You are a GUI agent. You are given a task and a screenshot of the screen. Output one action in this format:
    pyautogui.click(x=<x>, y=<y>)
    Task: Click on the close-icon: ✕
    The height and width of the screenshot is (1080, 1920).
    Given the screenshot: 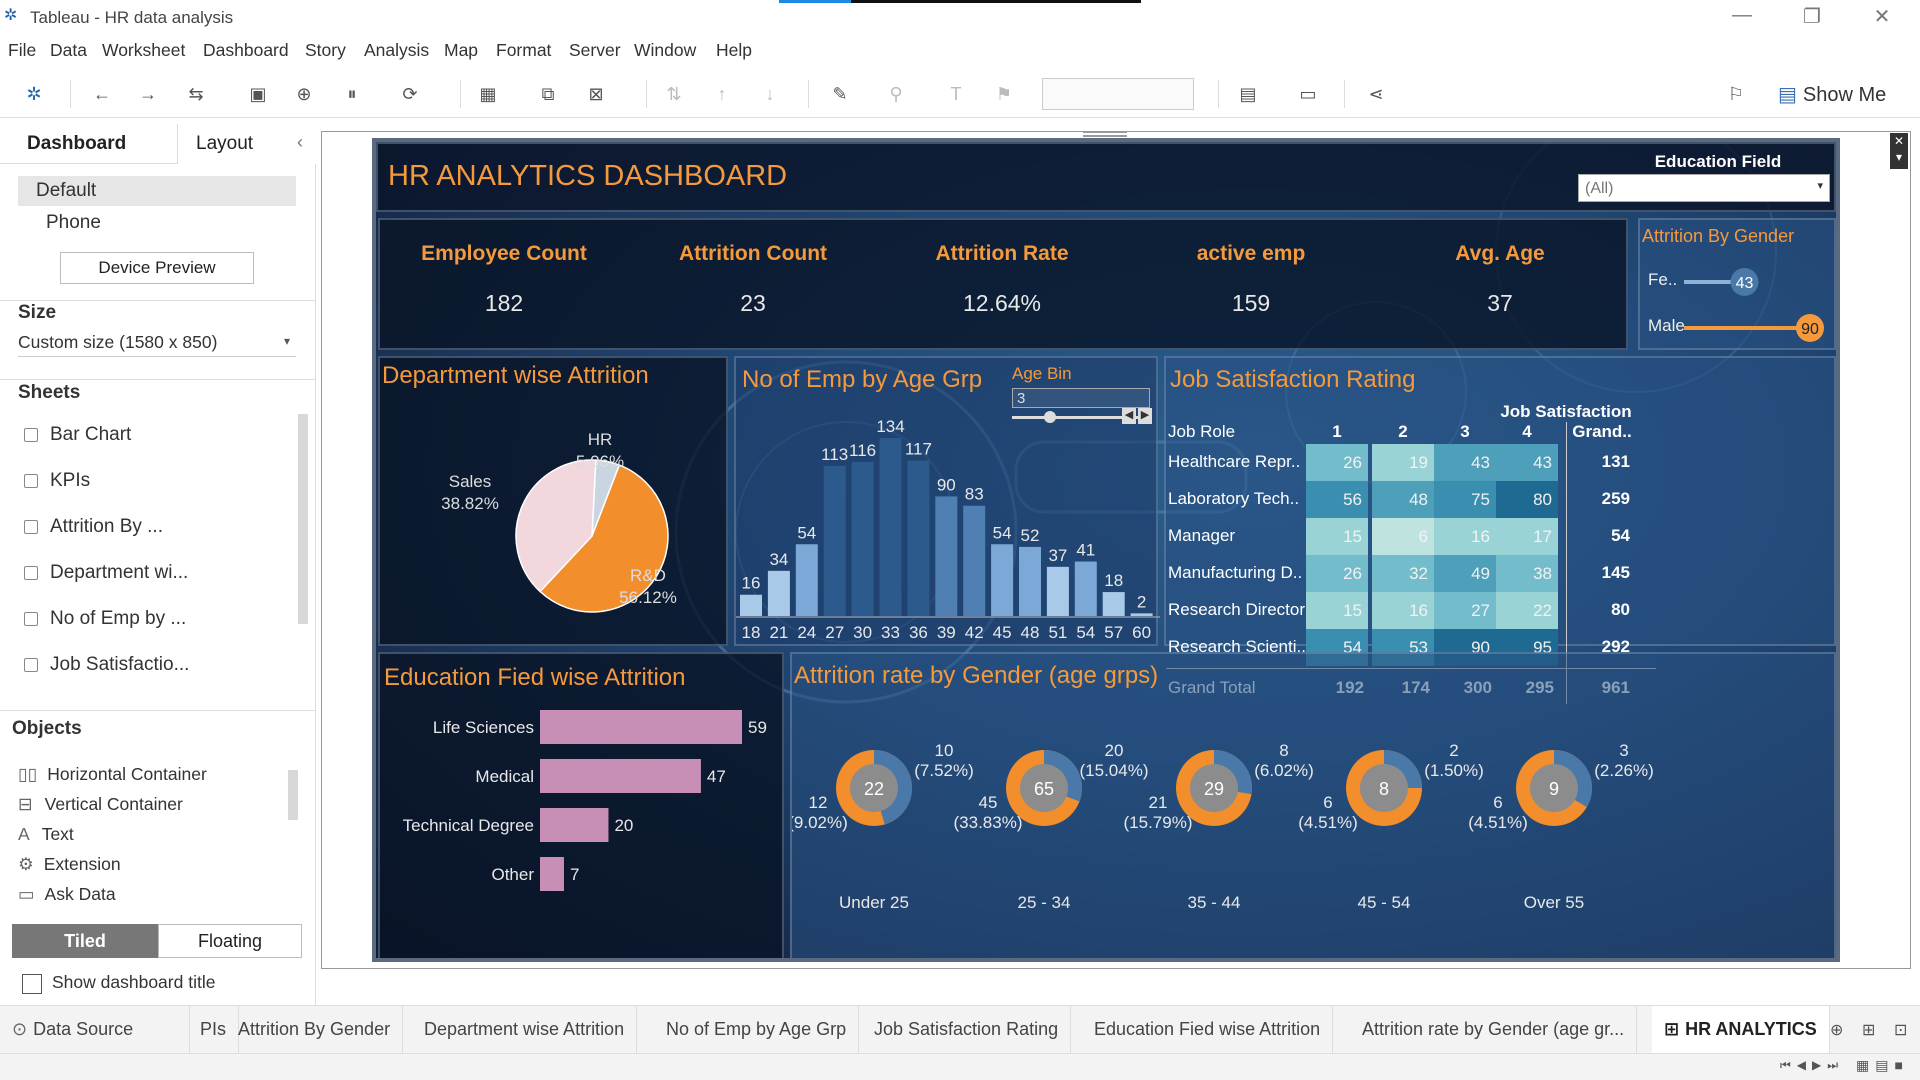 What is the action you would take?
    pyautogui.click(x=1882, y=16)
    